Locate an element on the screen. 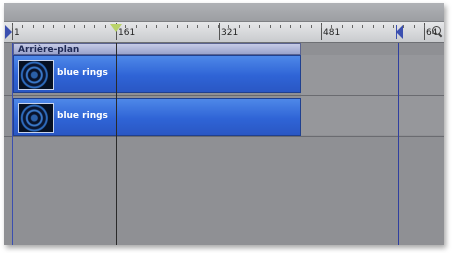 This screenshot has width=457, height=253. play-range-out-icon is located at coordinates (399, 32).